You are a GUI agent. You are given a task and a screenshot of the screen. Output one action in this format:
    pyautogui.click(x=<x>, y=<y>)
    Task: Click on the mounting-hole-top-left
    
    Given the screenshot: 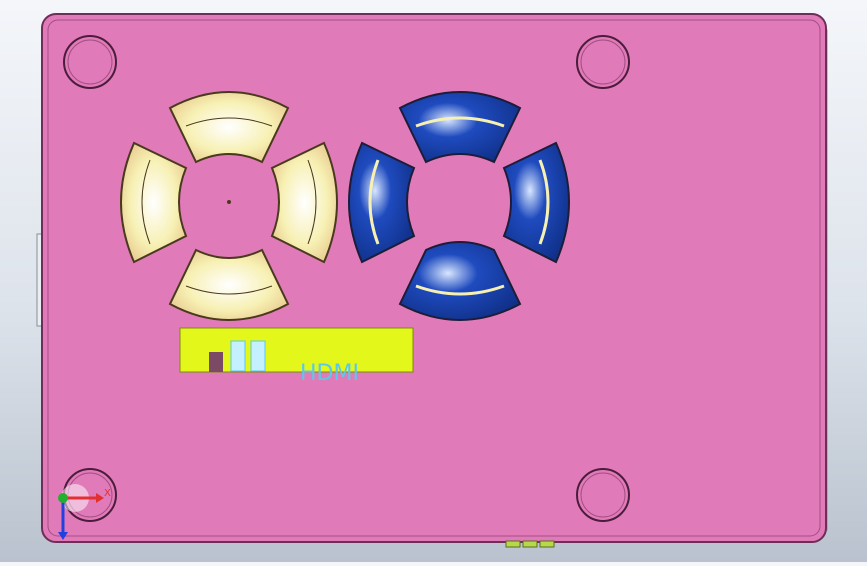 What is the action you would take?
    pyautogui.click(x=90, y=62)
    